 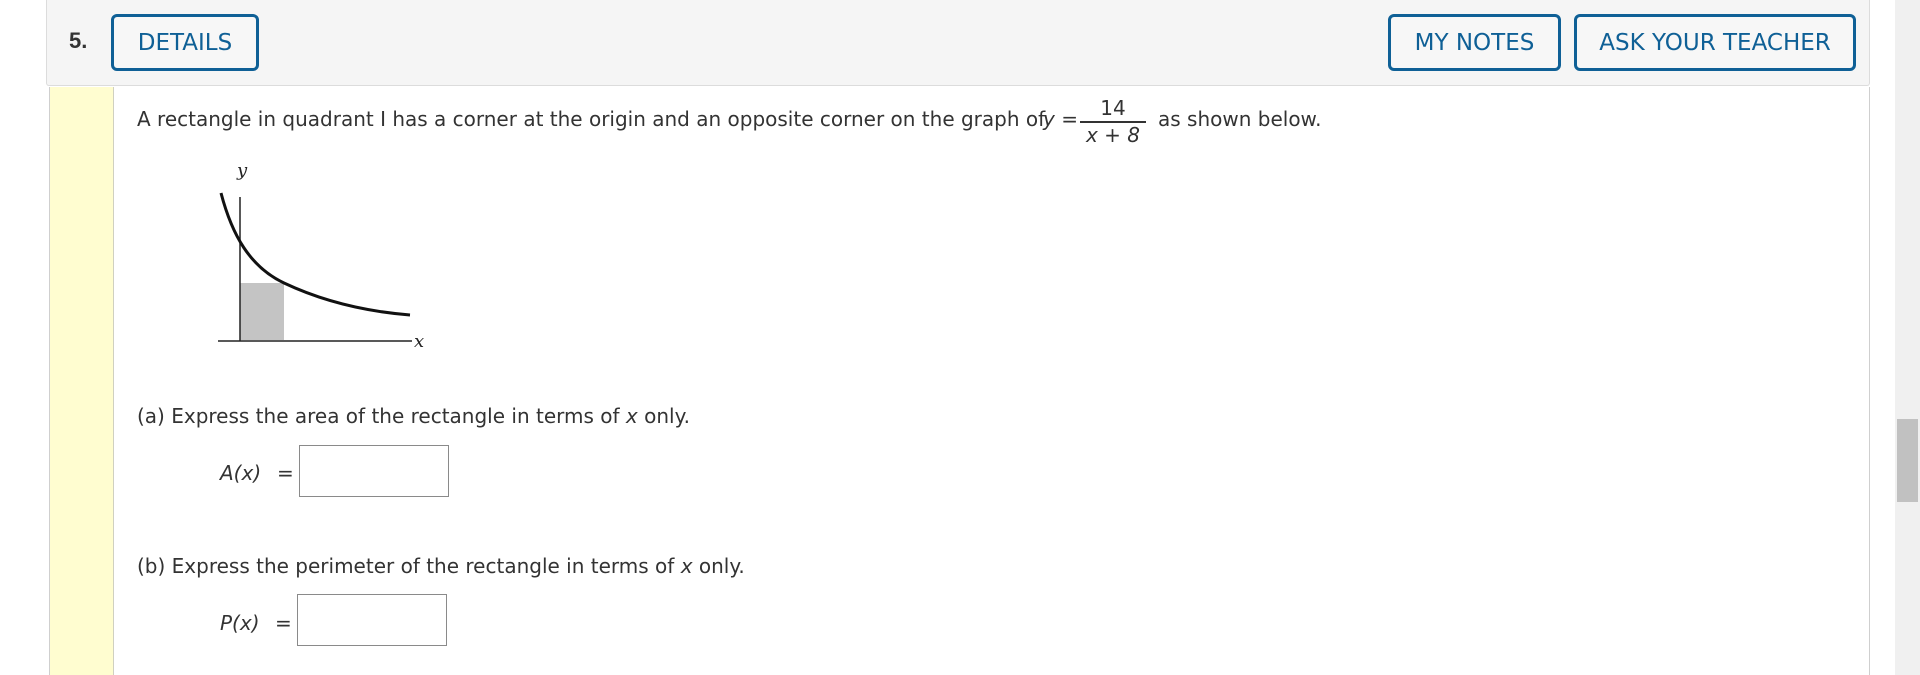 I want to click on question-number: 5., so click(x=78, y=40).